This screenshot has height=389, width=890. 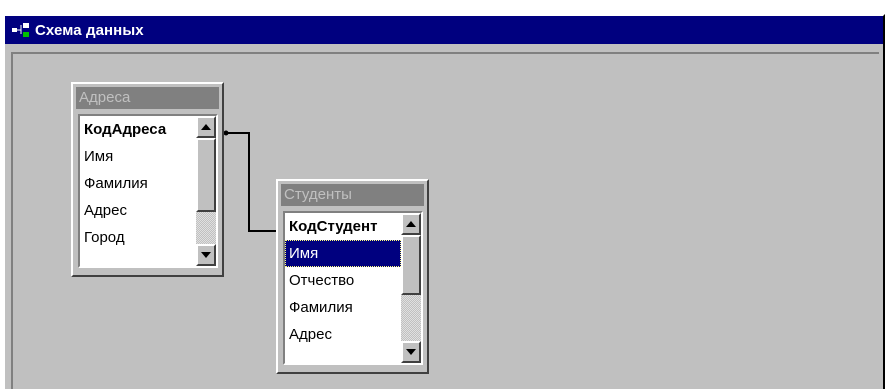 I want to click on table-addresses-scrollbar, so click(x=206, y=191).